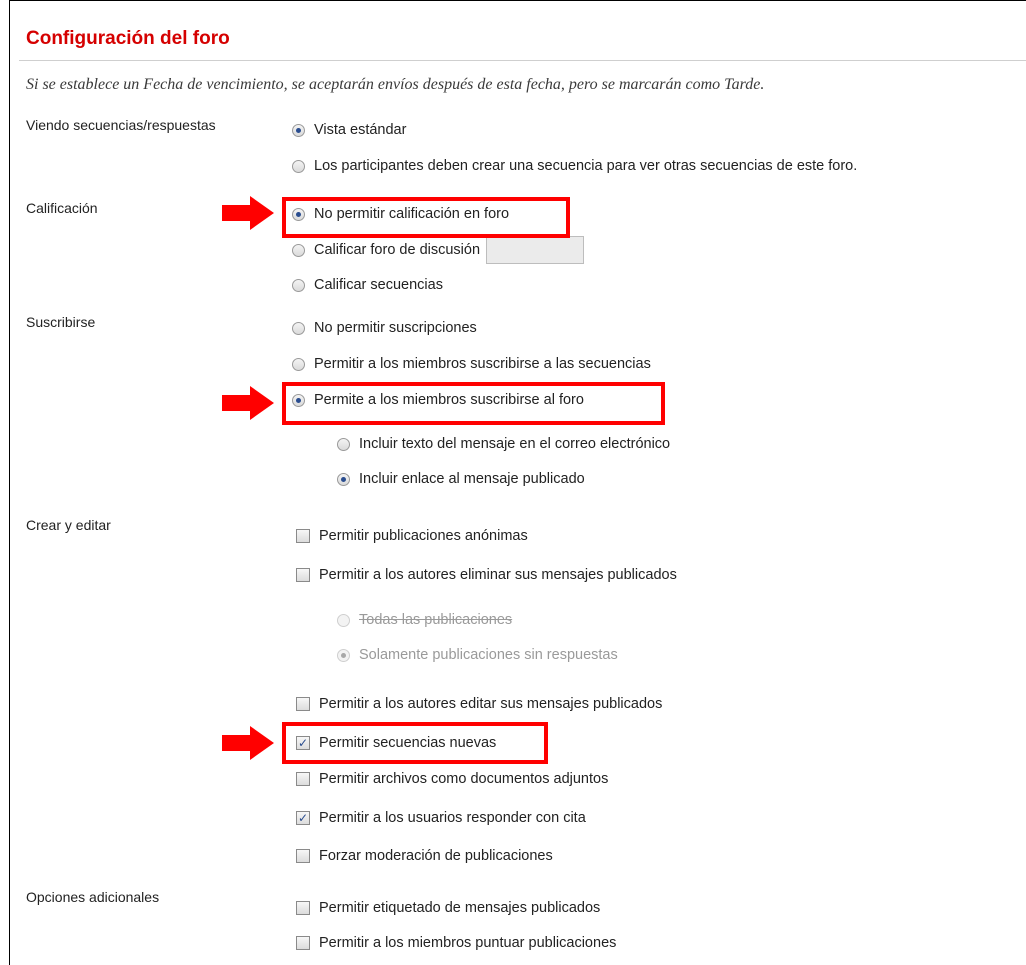  Describe the element at coordinates (343, 444) in the screenshot. I see `radio-include-message-text` at that location.